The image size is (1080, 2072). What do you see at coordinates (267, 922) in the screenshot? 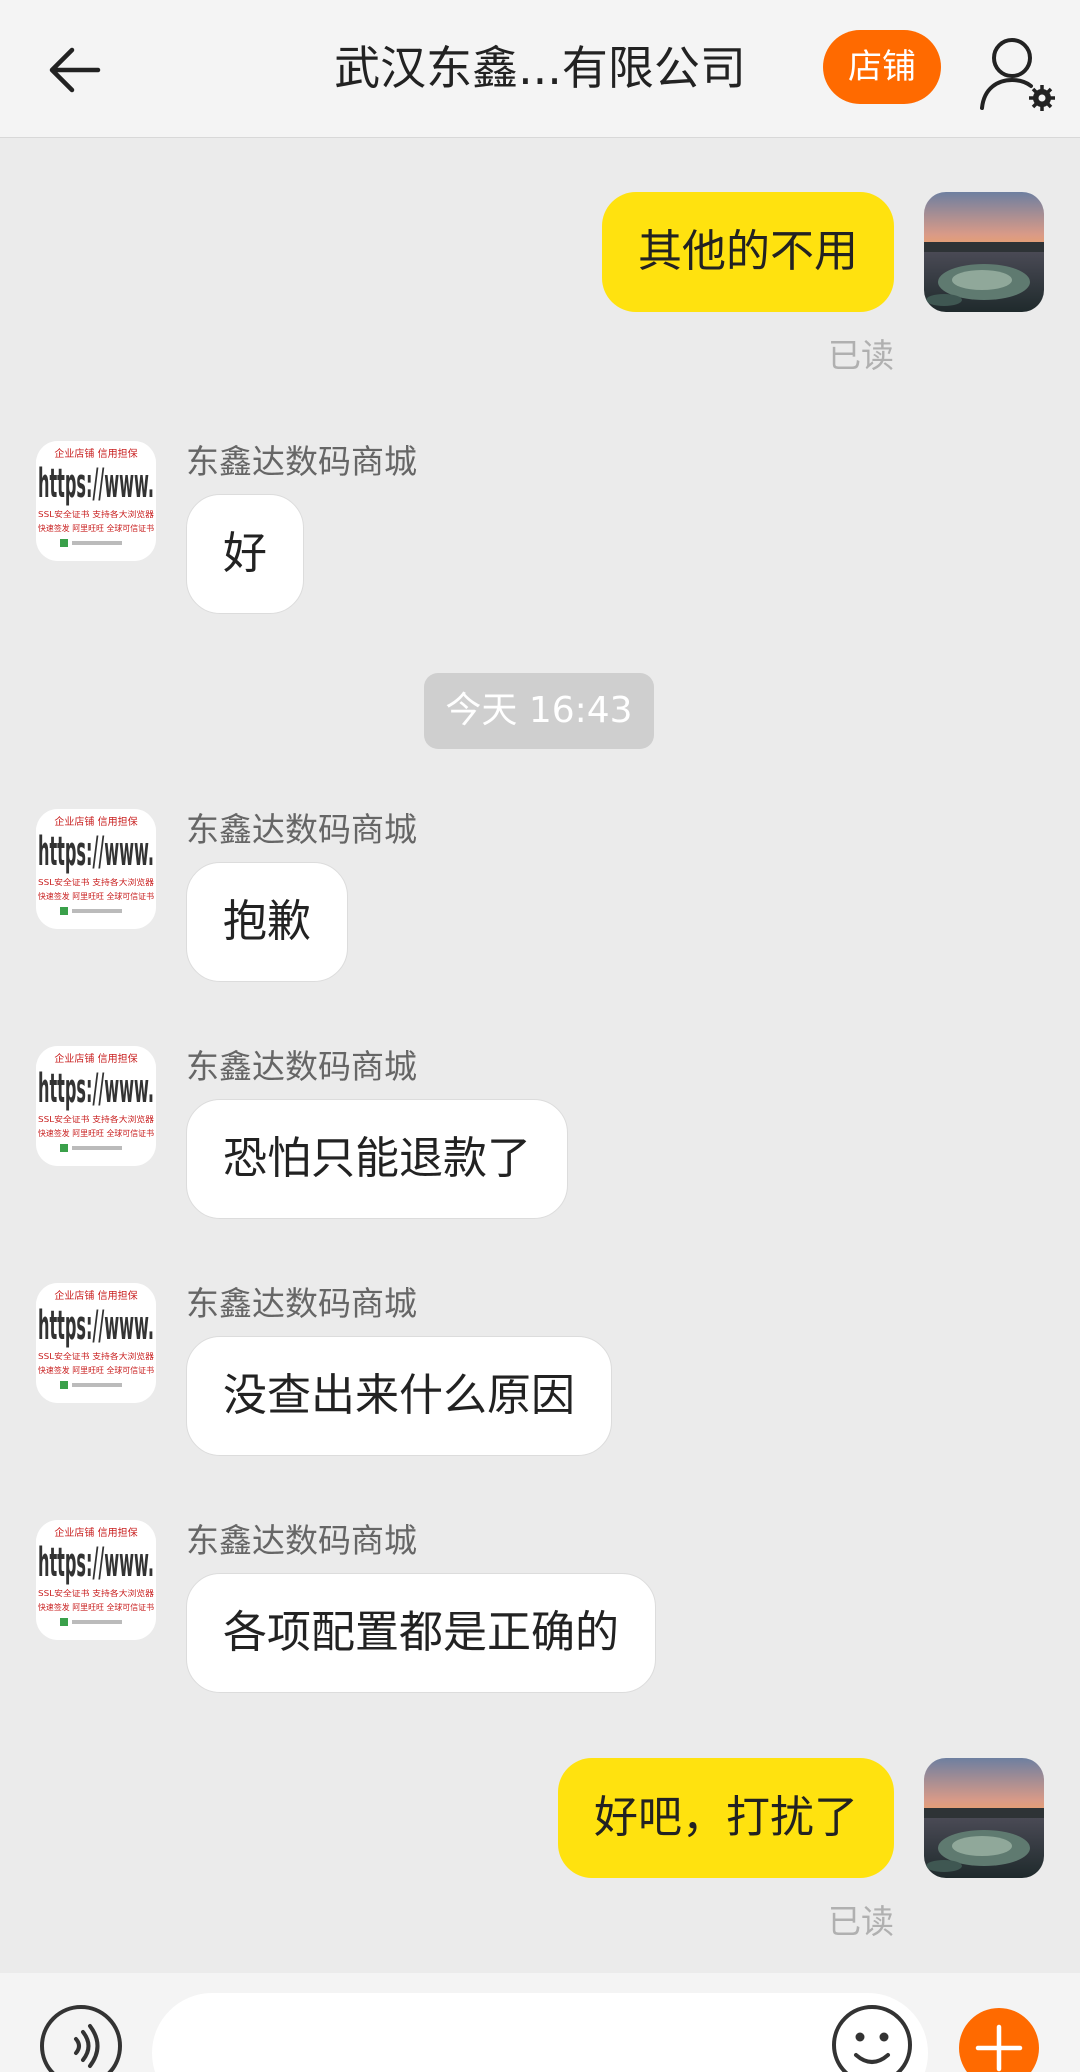
I see `message-bubble-shop: 抱歉` at bounding box center [267, 922].